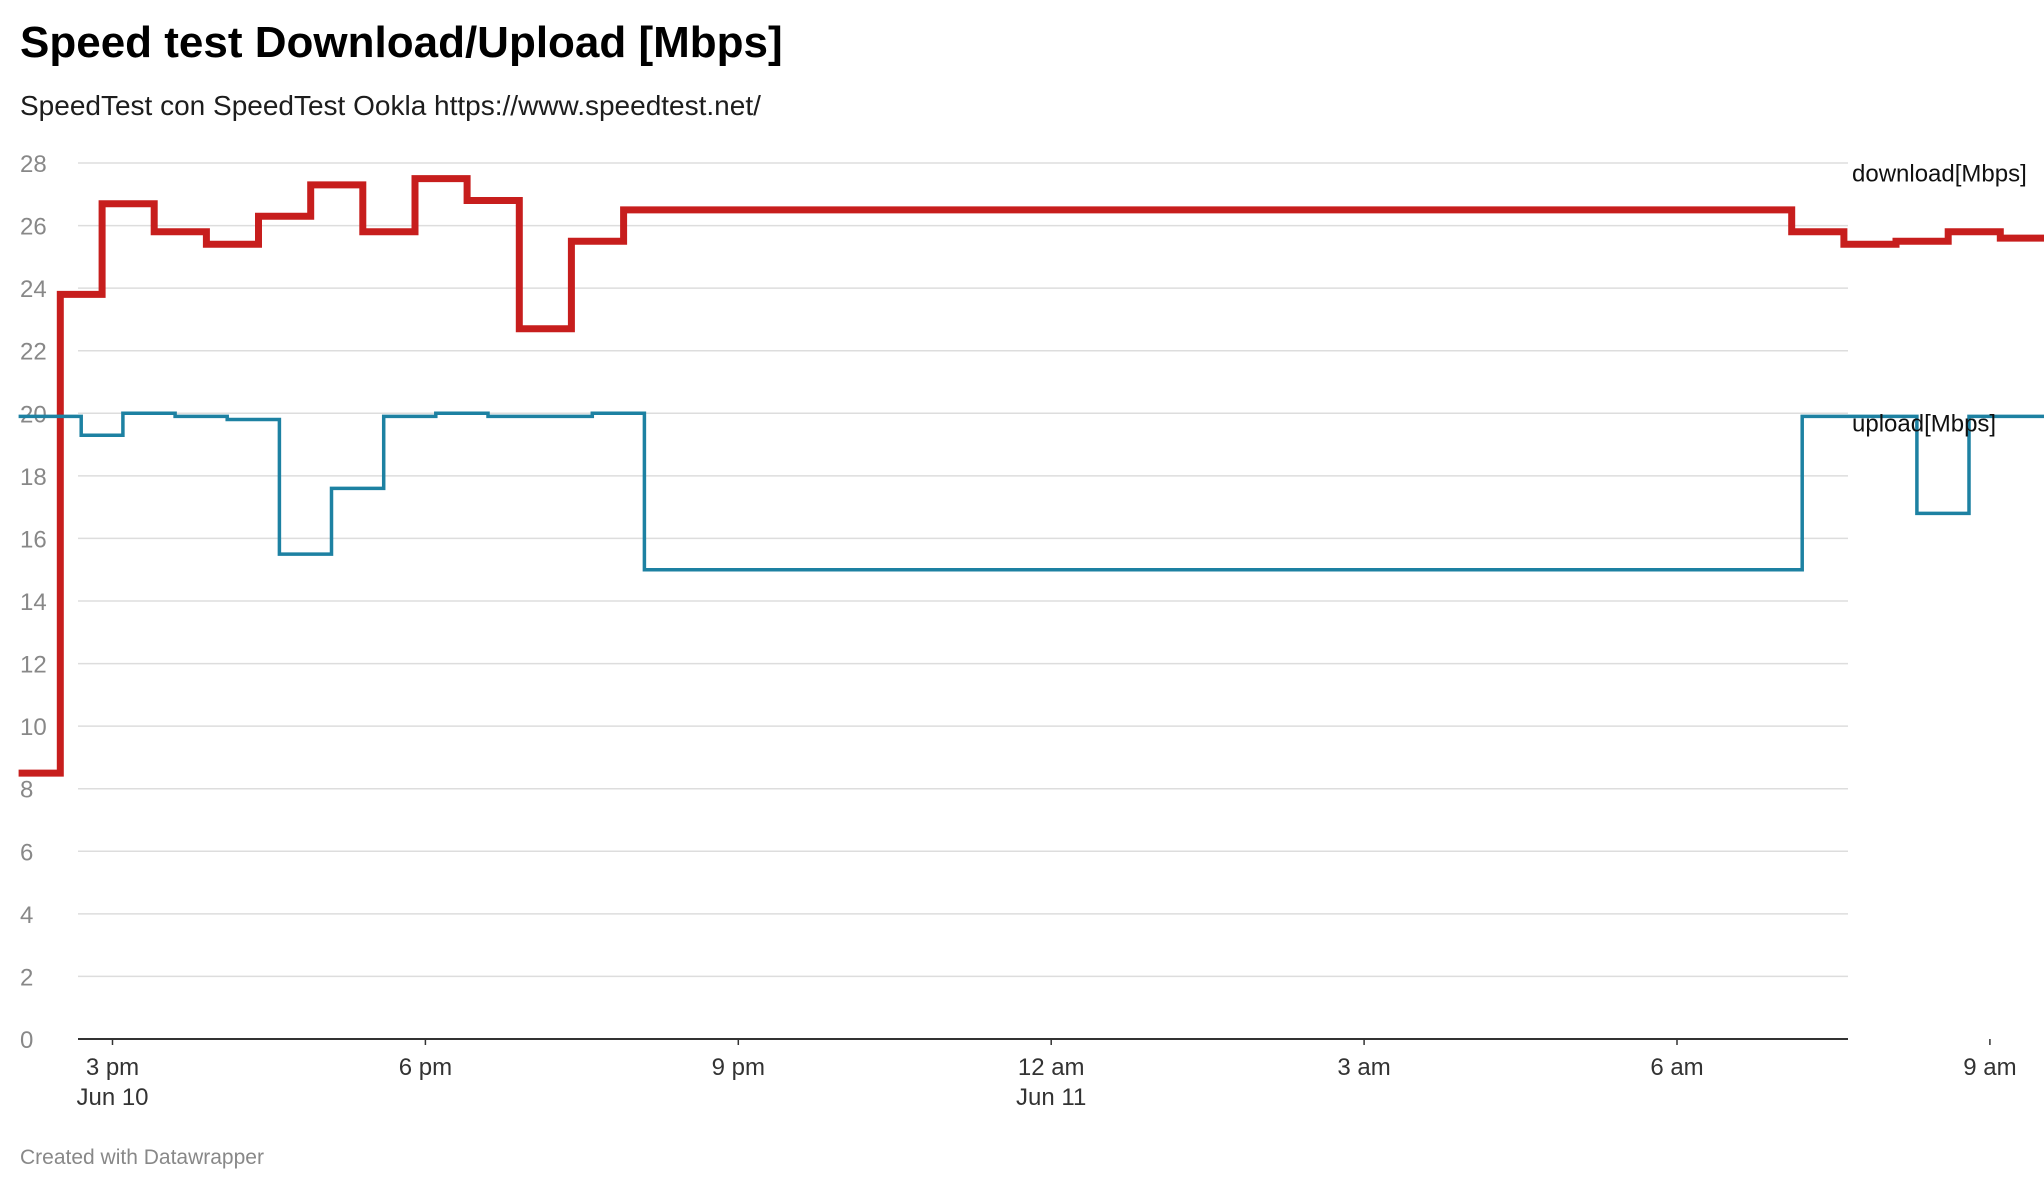 This screenshot has width=2044, height=1184. I want to click on series-labels: download[Mbps] upload[Mbps], so click(1939, 298).